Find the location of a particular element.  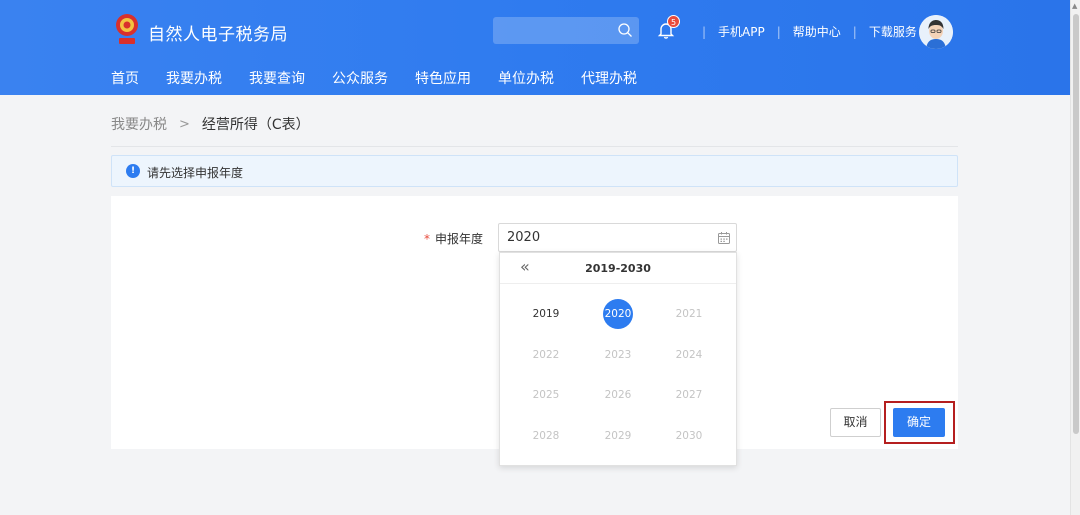

top-links: | 手机APP | 帮助中心 | 下载服务 is located at coordinates (803, 31).